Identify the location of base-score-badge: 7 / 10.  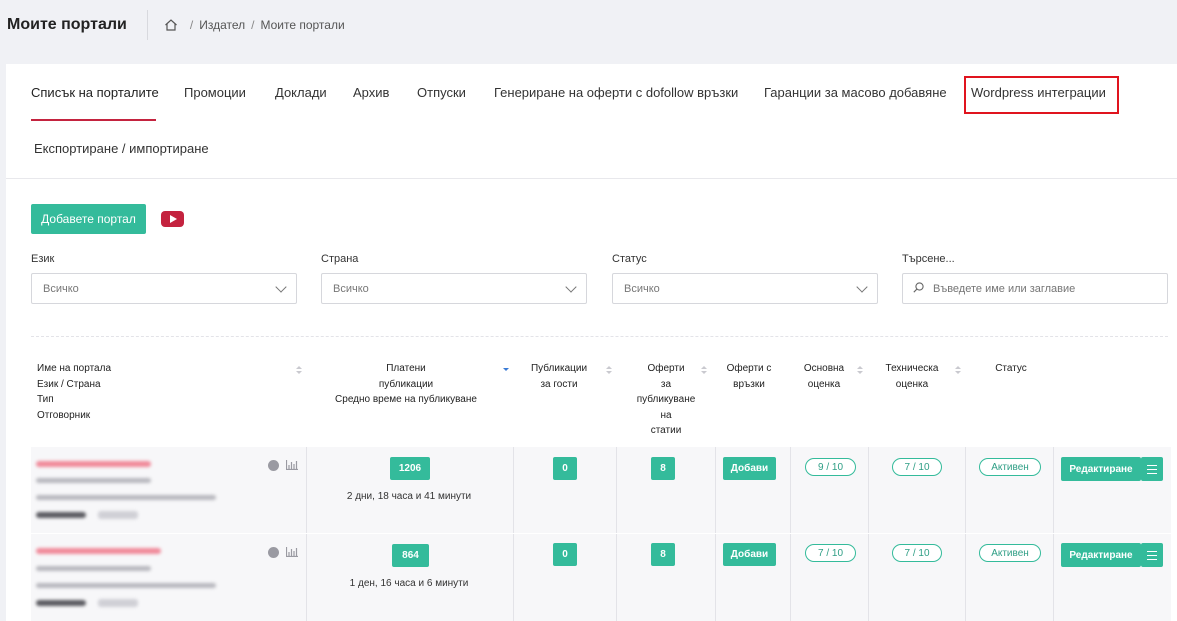
(830, 553).